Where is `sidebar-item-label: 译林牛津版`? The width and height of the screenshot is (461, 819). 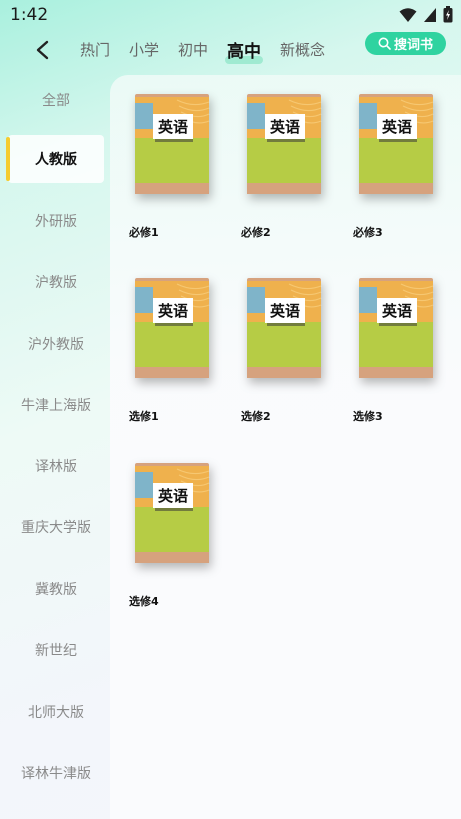
sidebar-item-label: 译林牛津版 is located at coordinates (56, 774).